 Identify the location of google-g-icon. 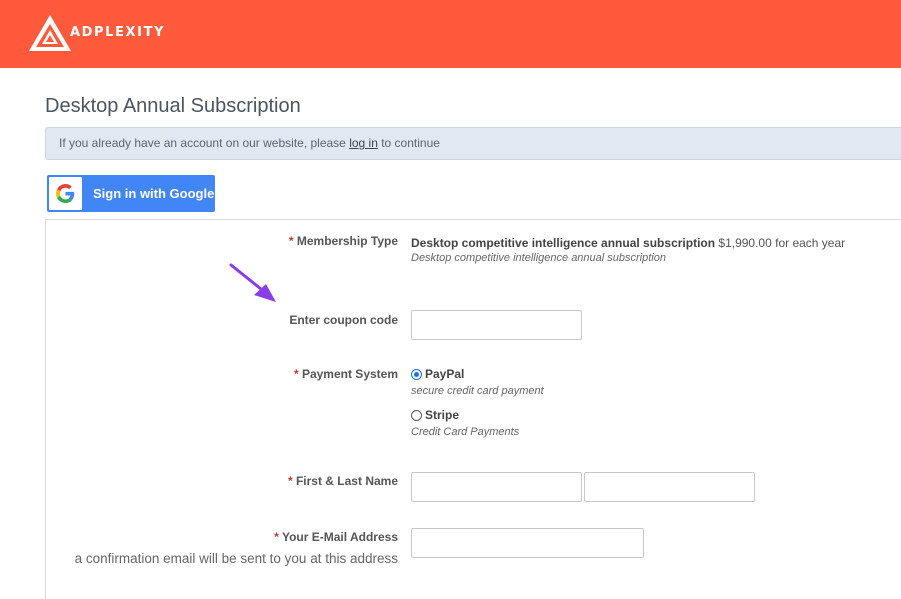
(65, 193).